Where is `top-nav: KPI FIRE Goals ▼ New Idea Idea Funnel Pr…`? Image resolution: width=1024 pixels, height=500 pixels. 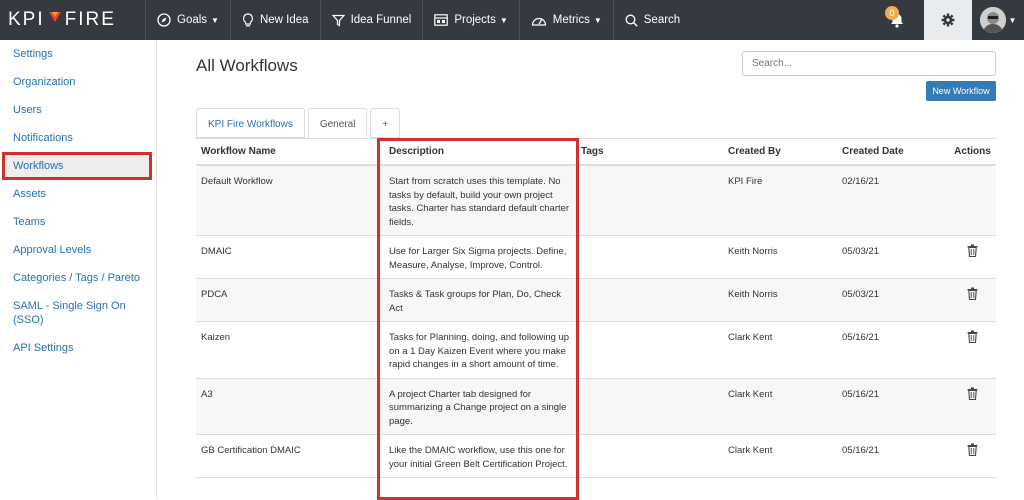
top-nav: KPI FIRE Goals ▼ New Idea Idea Funnel Pr… is located at coordinates (512, 20).